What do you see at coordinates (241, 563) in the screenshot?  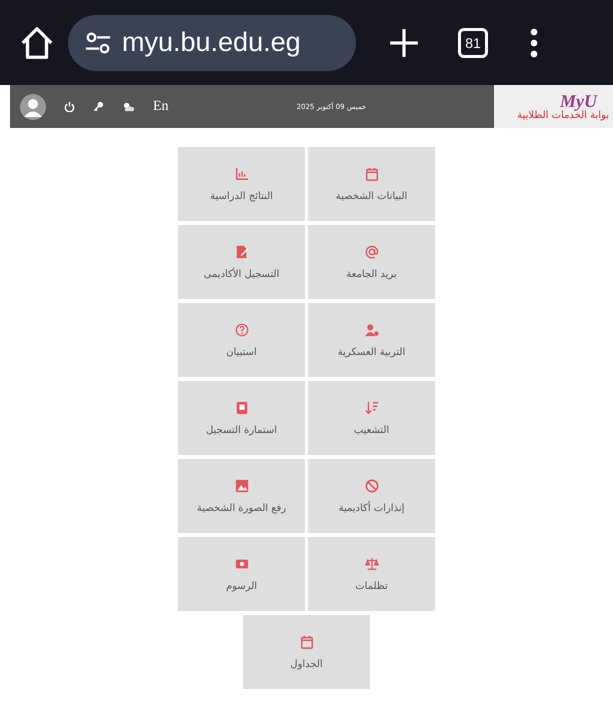 I see `money-icon` at bounding box center [241, 563].